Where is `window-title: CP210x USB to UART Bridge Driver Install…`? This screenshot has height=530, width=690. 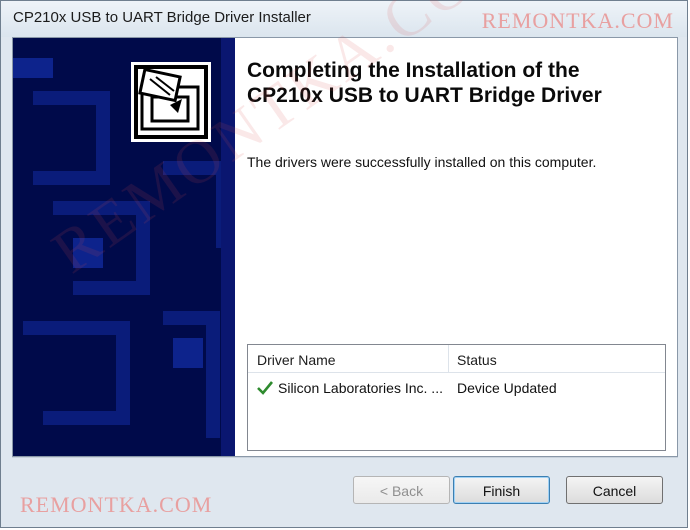
window-title: CP210x USB to UART Bridge Driver Install… is located at coordinates (162, 17).